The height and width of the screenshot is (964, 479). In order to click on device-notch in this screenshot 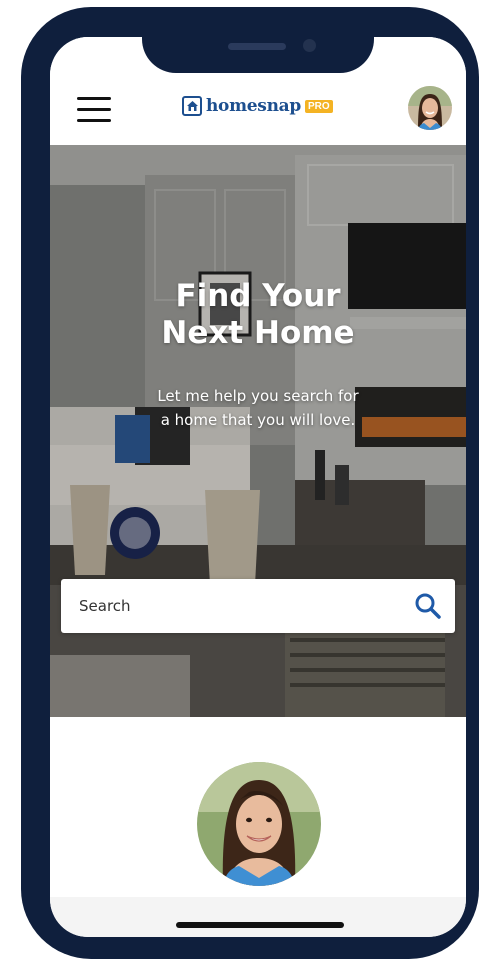, I will do `click(258, 40)`.